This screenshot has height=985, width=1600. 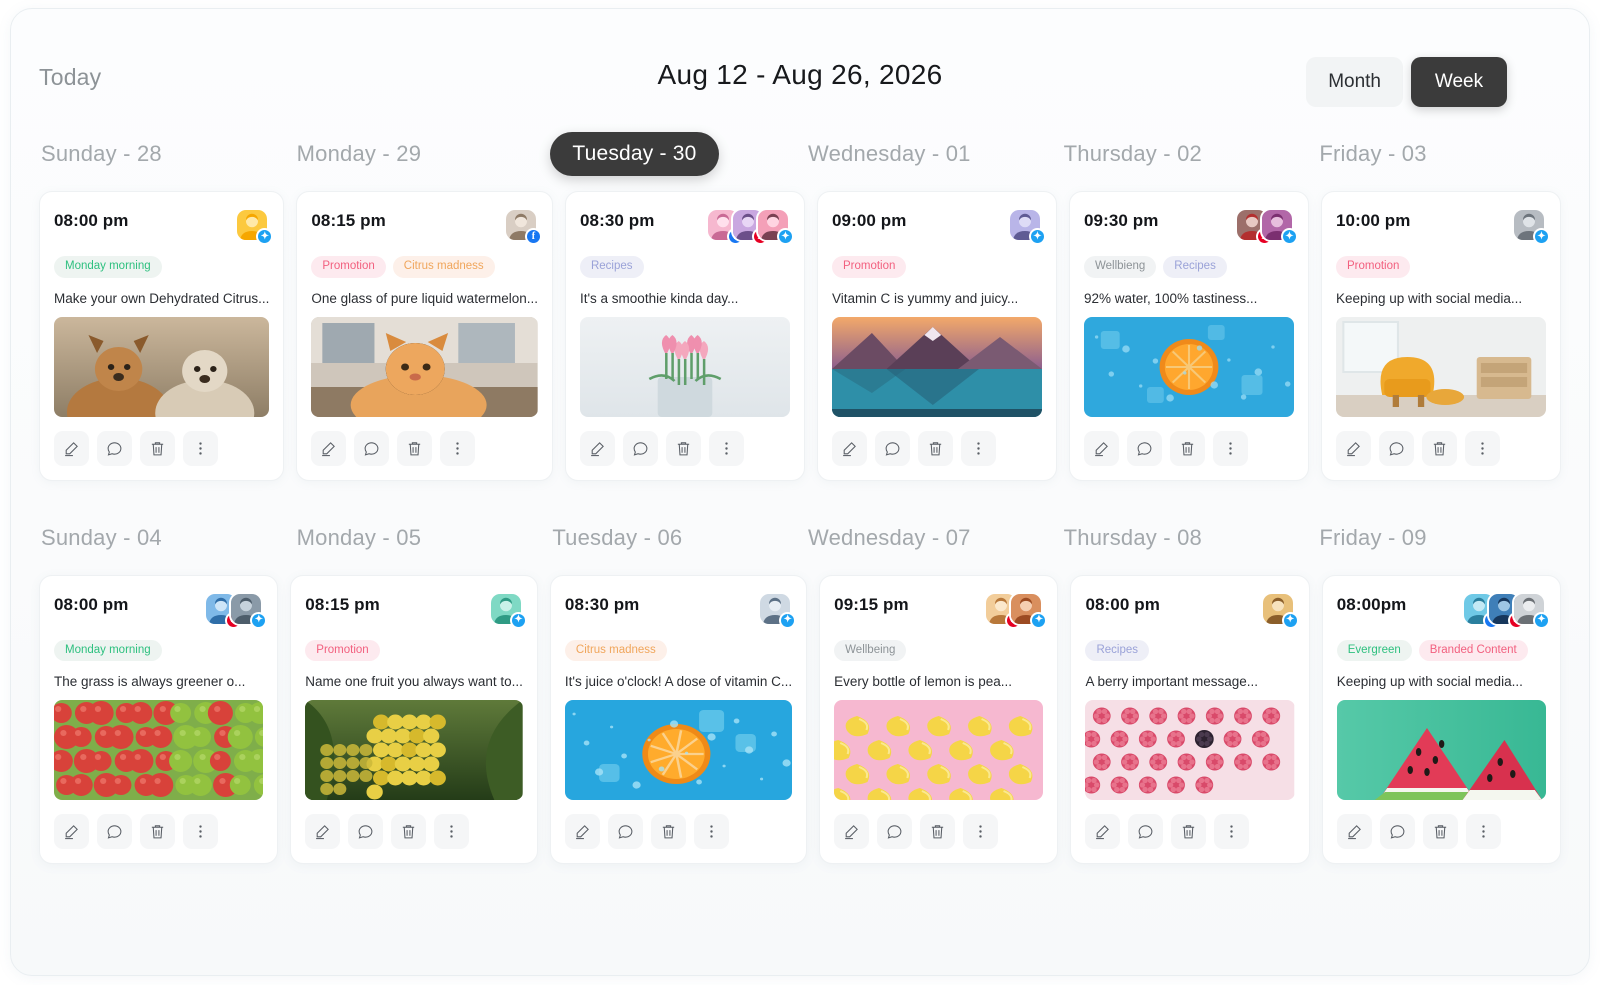 I want to click on day-label: Tuesday - 06, so click(x=672, y=538).